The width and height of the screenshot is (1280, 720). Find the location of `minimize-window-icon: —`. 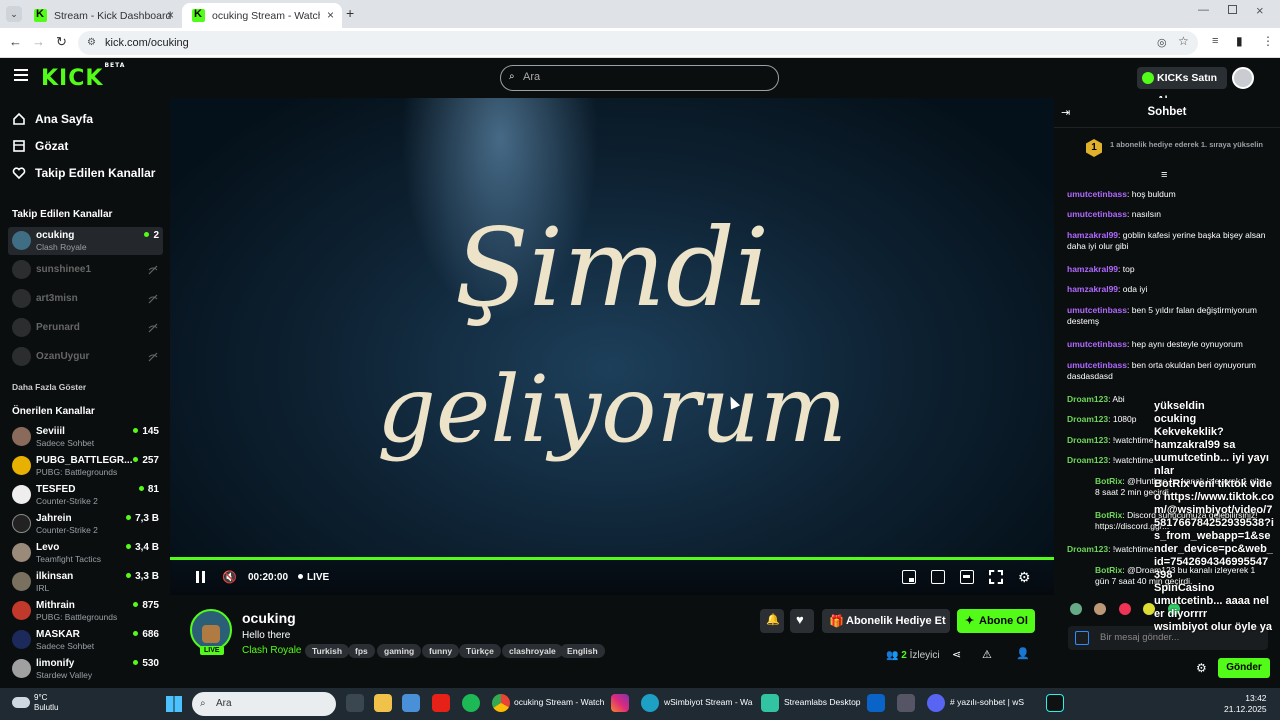

minimize-window-icon: — is located at coordinates (1203, 10).